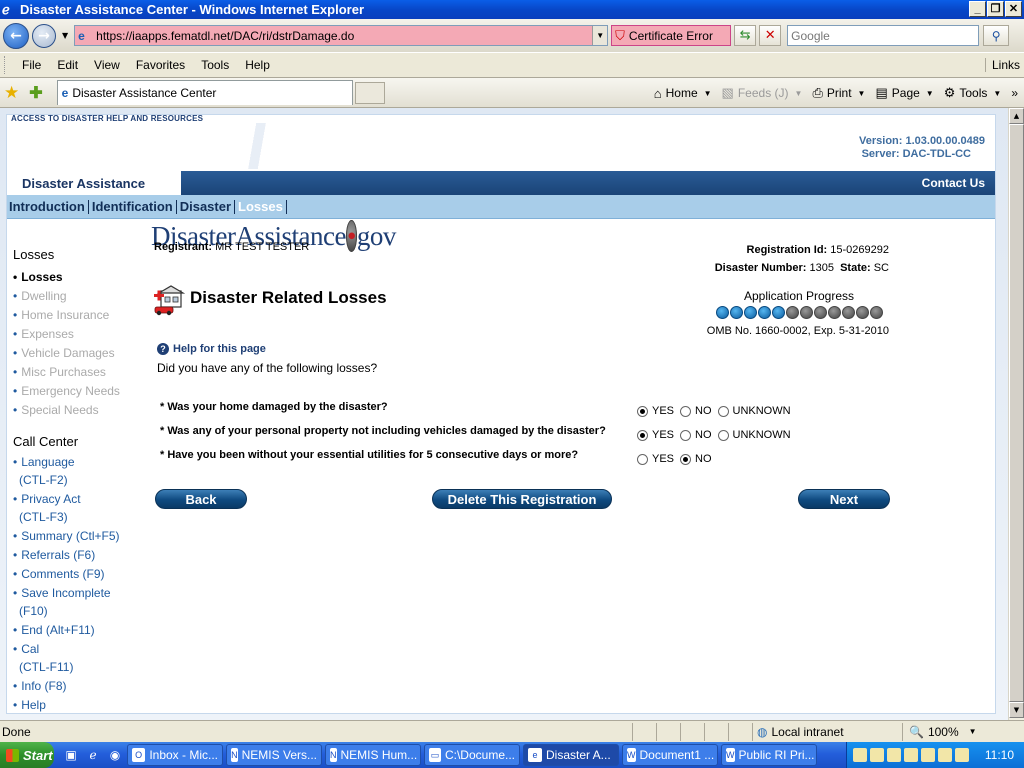 This screenshot has width=1024, height=768. What do you see at coordinates (369, 92) in the screenshot?
I see `new-tab-button` at bounding box center [369, 92].